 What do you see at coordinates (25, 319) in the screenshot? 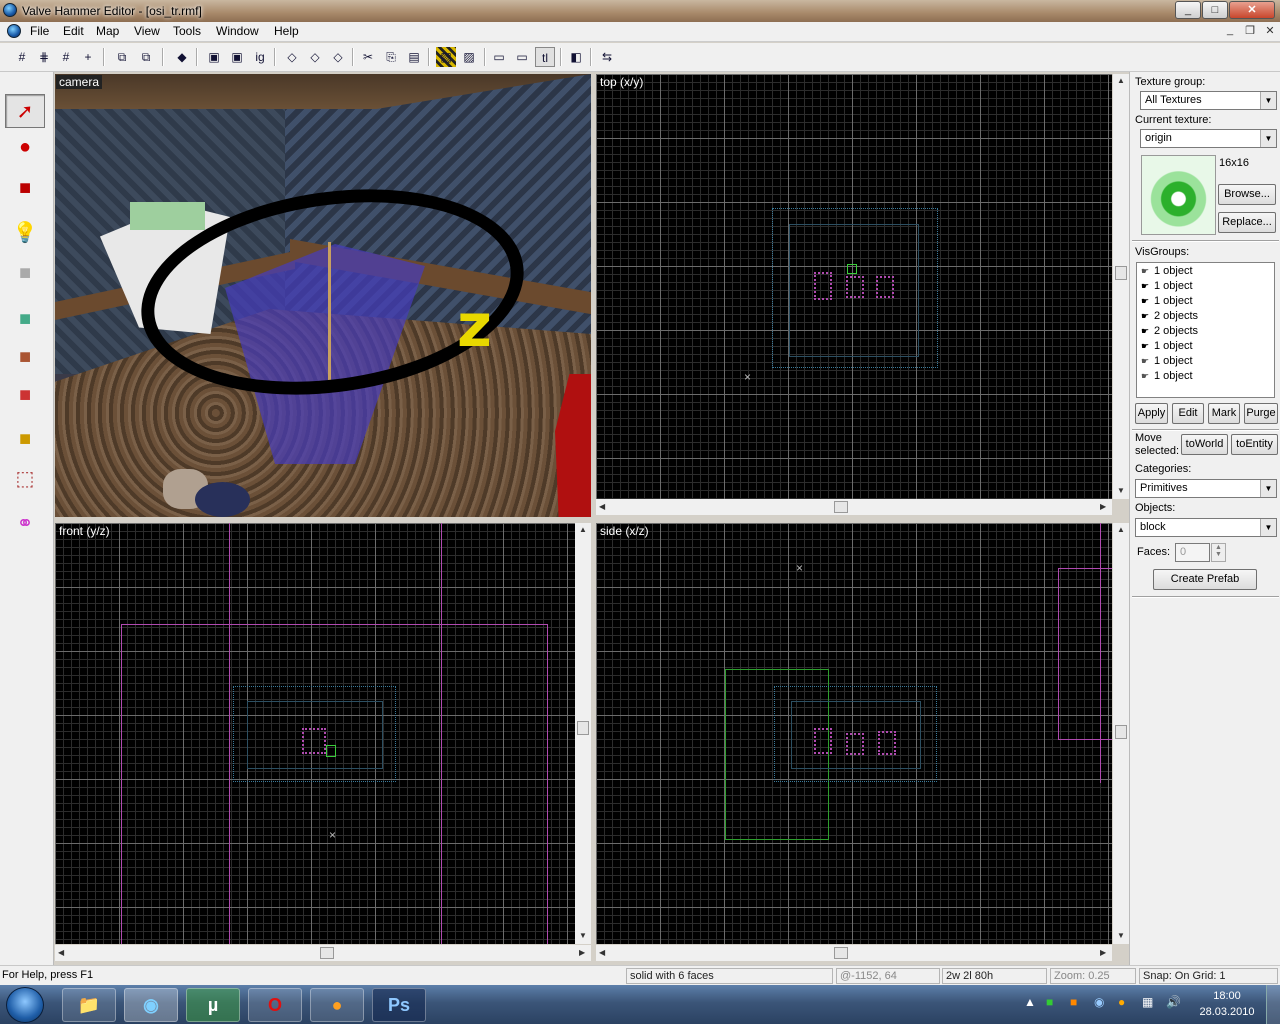
I see `texture-tool-icon: ■` at bounding box center [25, 319].